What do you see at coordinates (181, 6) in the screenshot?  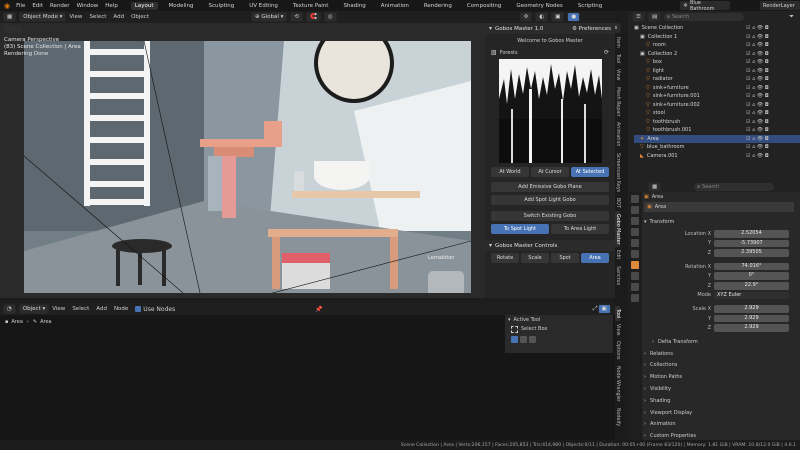 I see `workspace-tab-modeling: Modeling` at bounding box center [181, 6].